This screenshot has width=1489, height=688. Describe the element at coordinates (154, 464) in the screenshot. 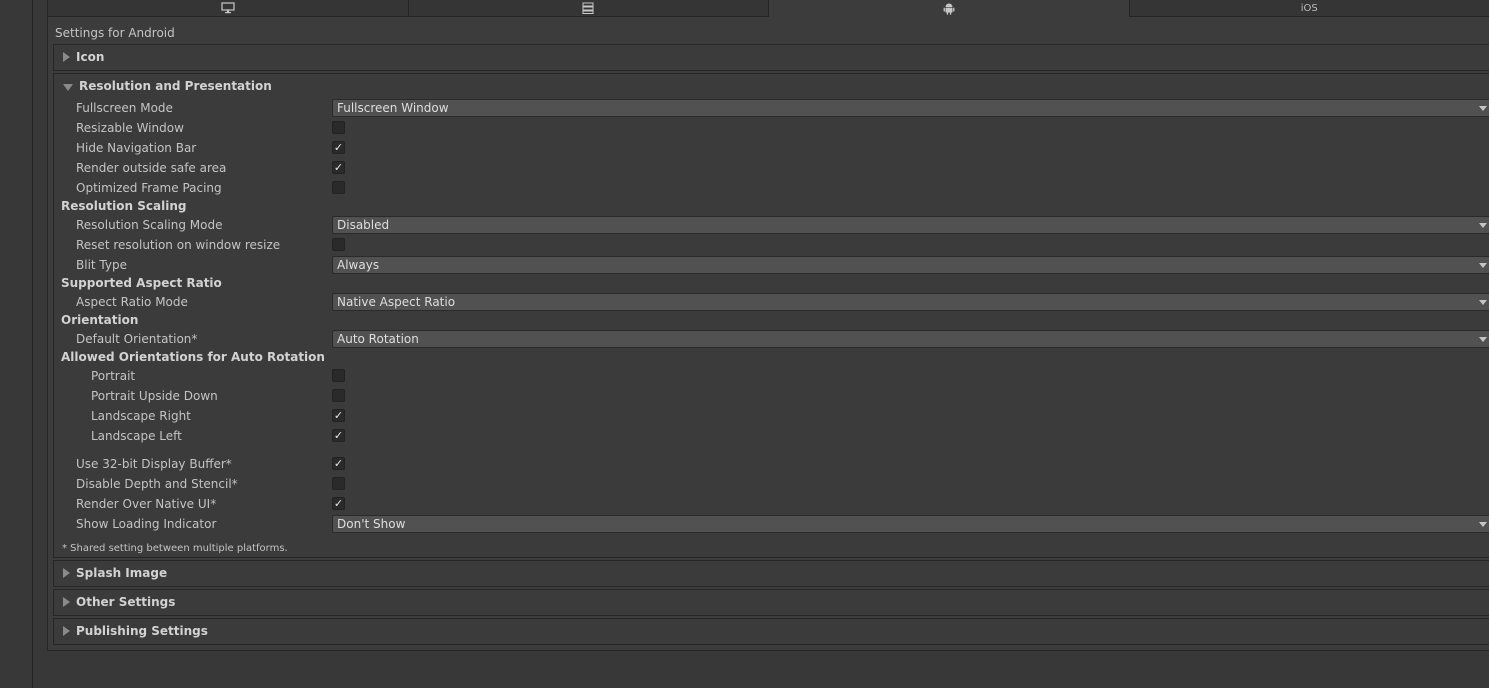

I see `use-32bit-buffer-label: Use 32-bit Display Buffer*` at that location.